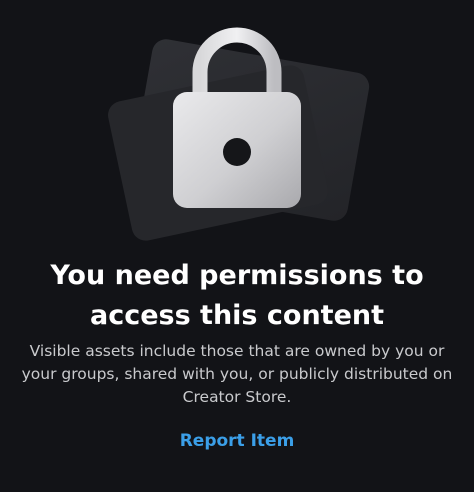 The image size is (474, 492). I want to click on report-item-link: Report Item, so click(237, 441).